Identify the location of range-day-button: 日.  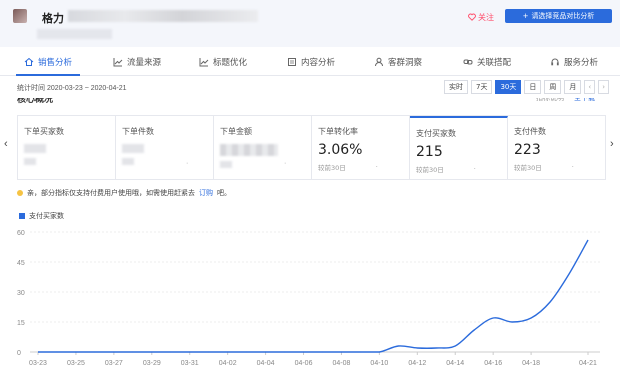
(533, 87).